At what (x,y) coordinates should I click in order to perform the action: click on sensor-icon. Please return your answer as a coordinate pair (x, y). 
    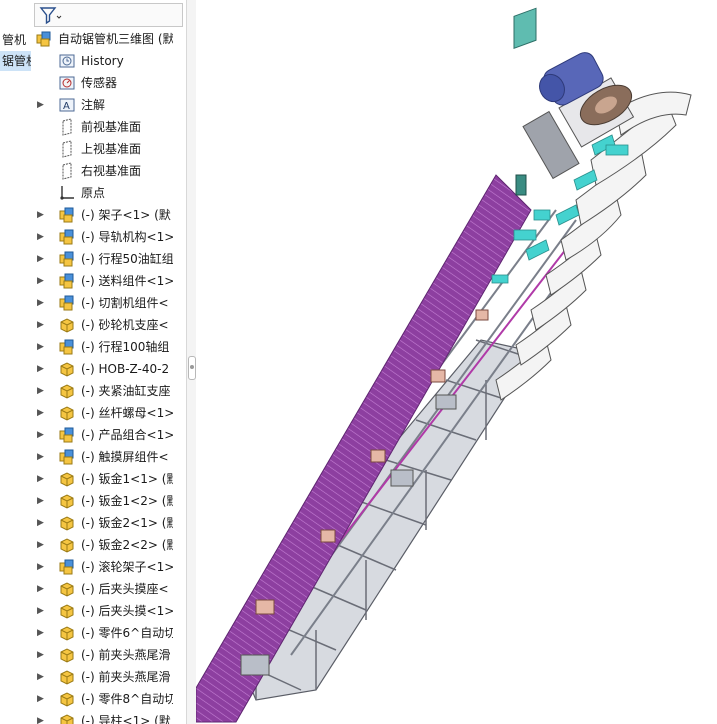
    Looking at the image, I should click on (67, 83).